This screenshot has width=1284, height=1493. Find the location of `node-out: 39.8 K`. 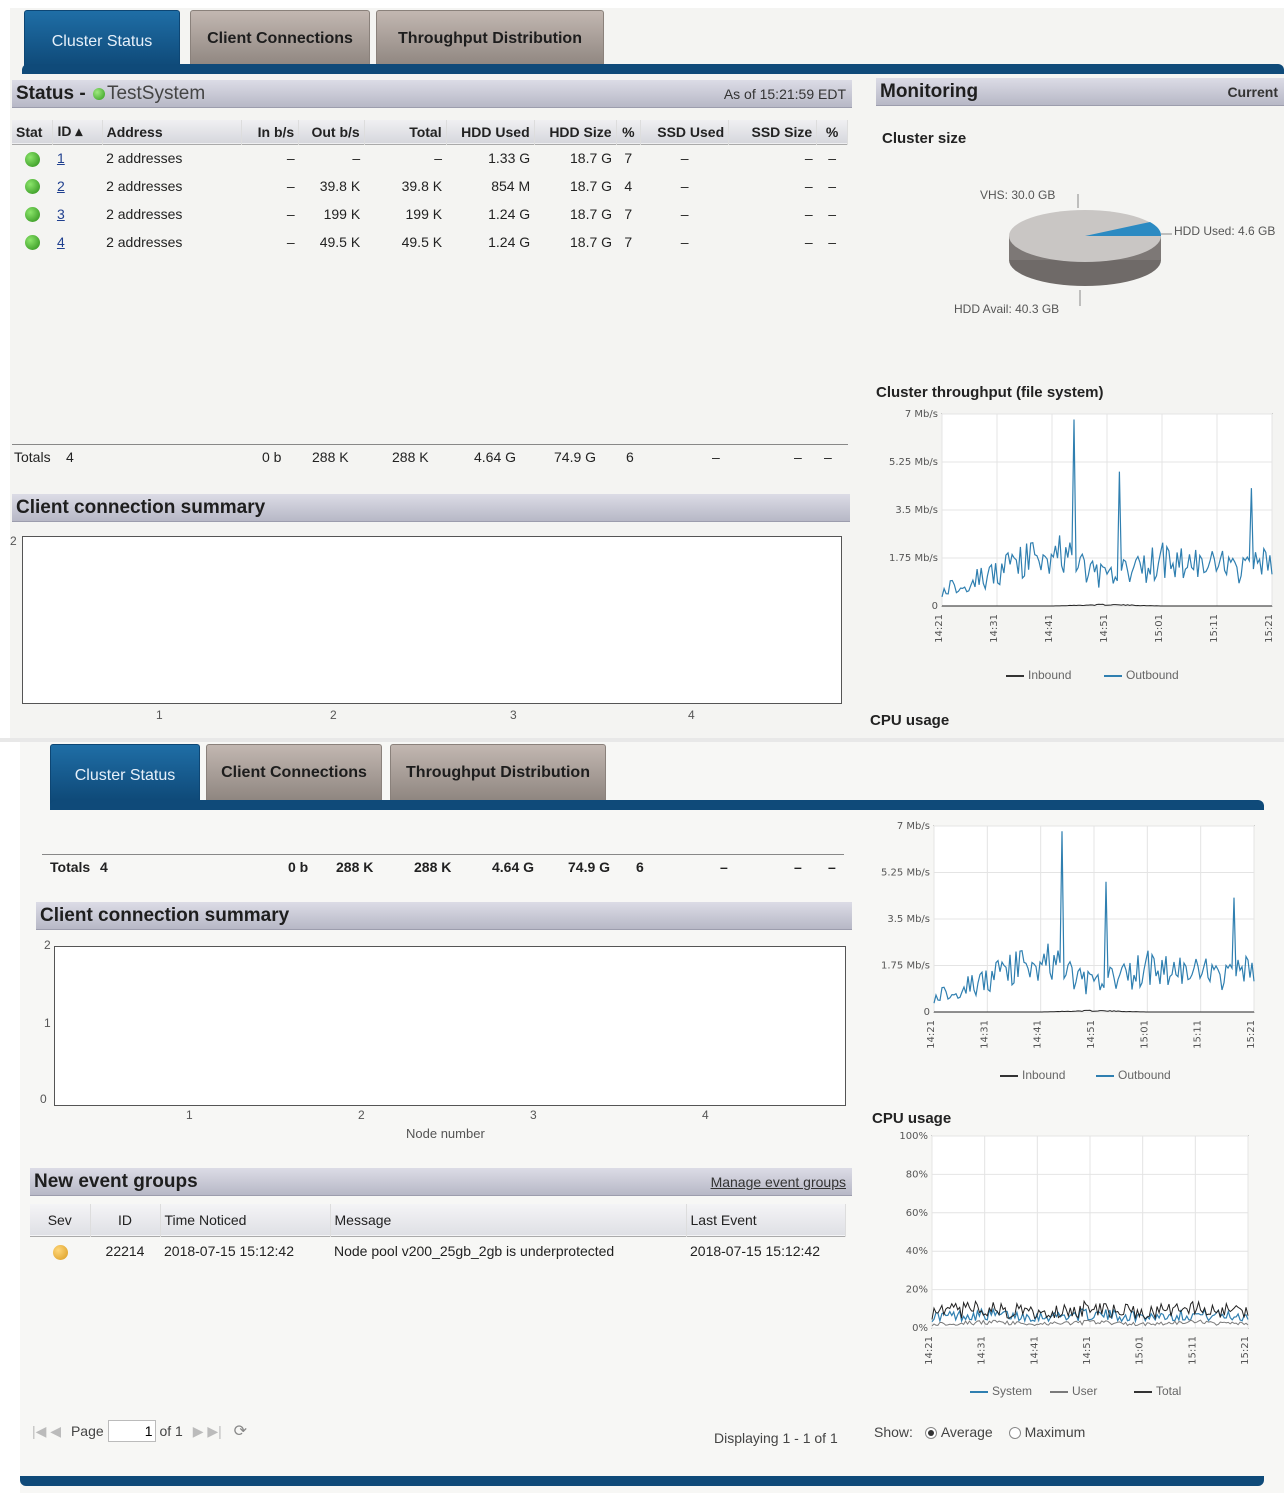

node-out: 39.8 K is located at coordinates (340, 186).